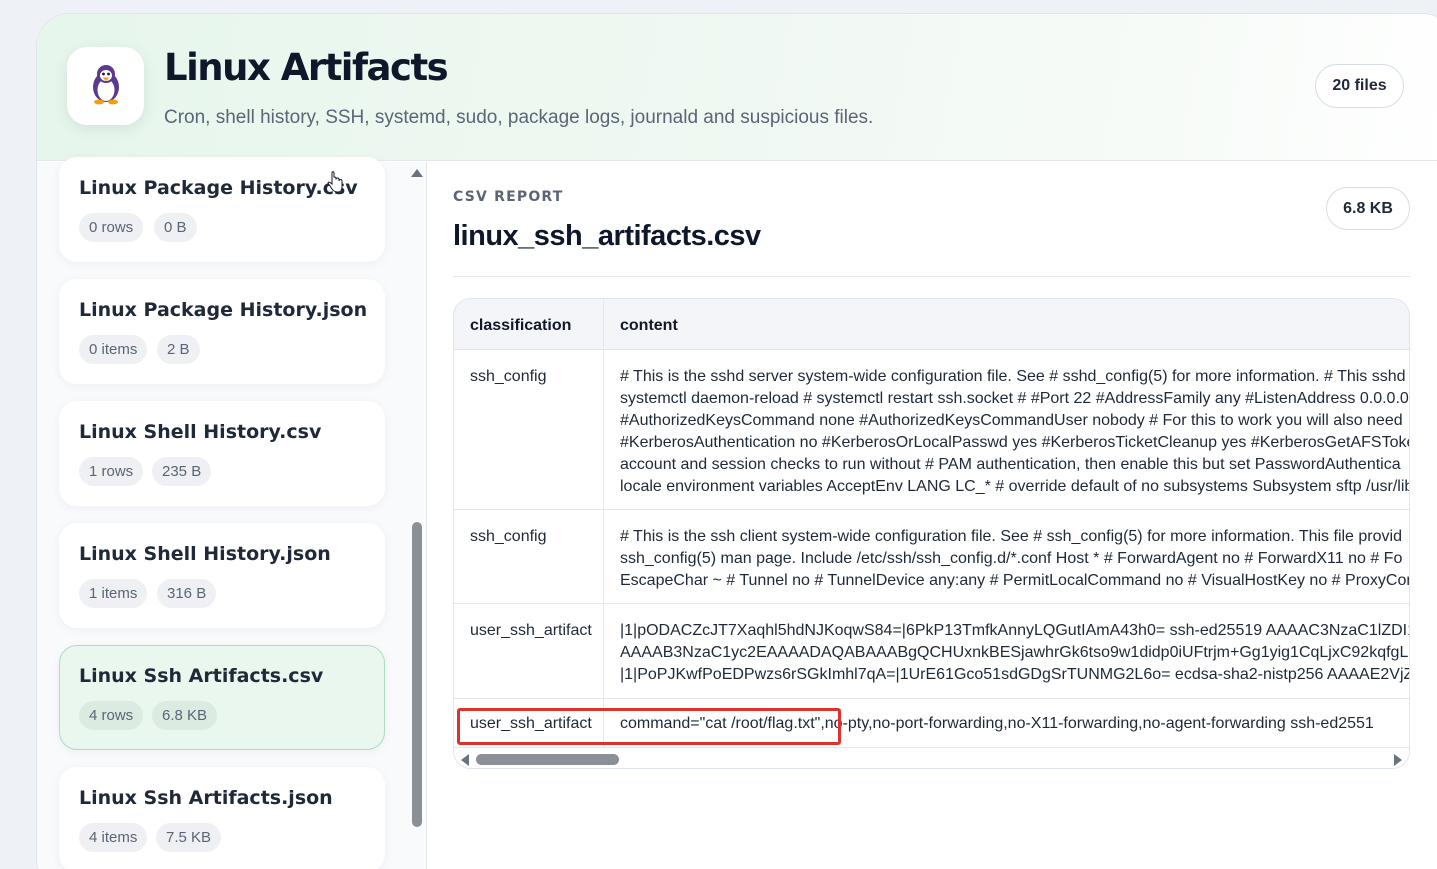  I want to click on file-card: Linux Shell History.csv 1 rows 235 B, so click(222, 453).